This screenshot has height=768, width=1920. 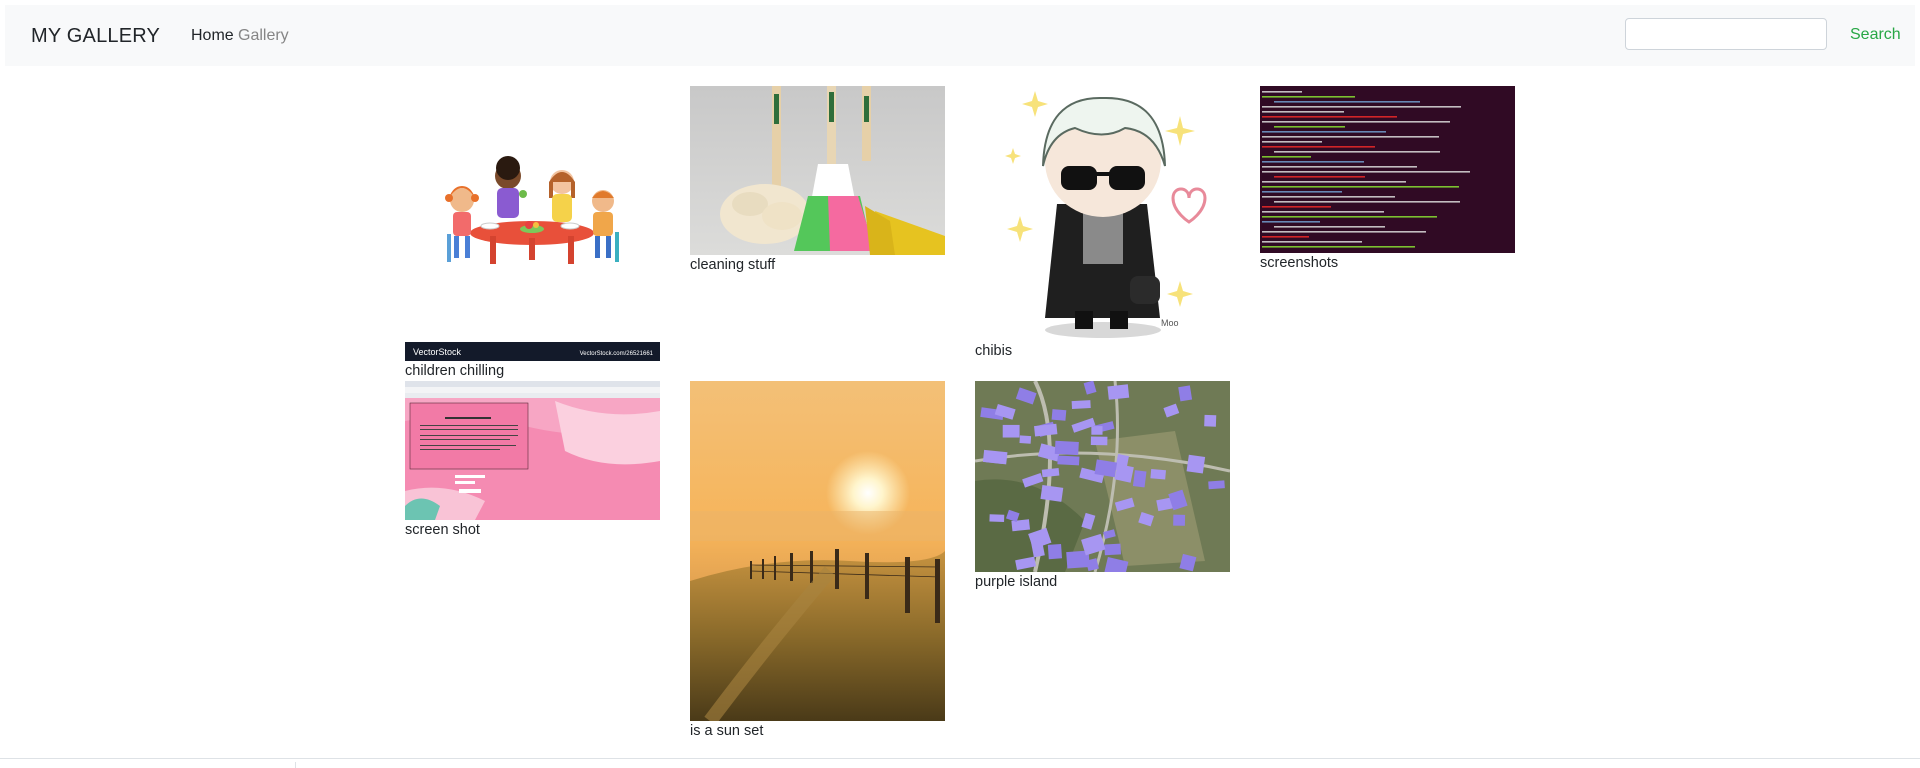 I want to click on gallery-image-children: VectorStock VectorStock.com/26521661, so click(x=532, y=223).